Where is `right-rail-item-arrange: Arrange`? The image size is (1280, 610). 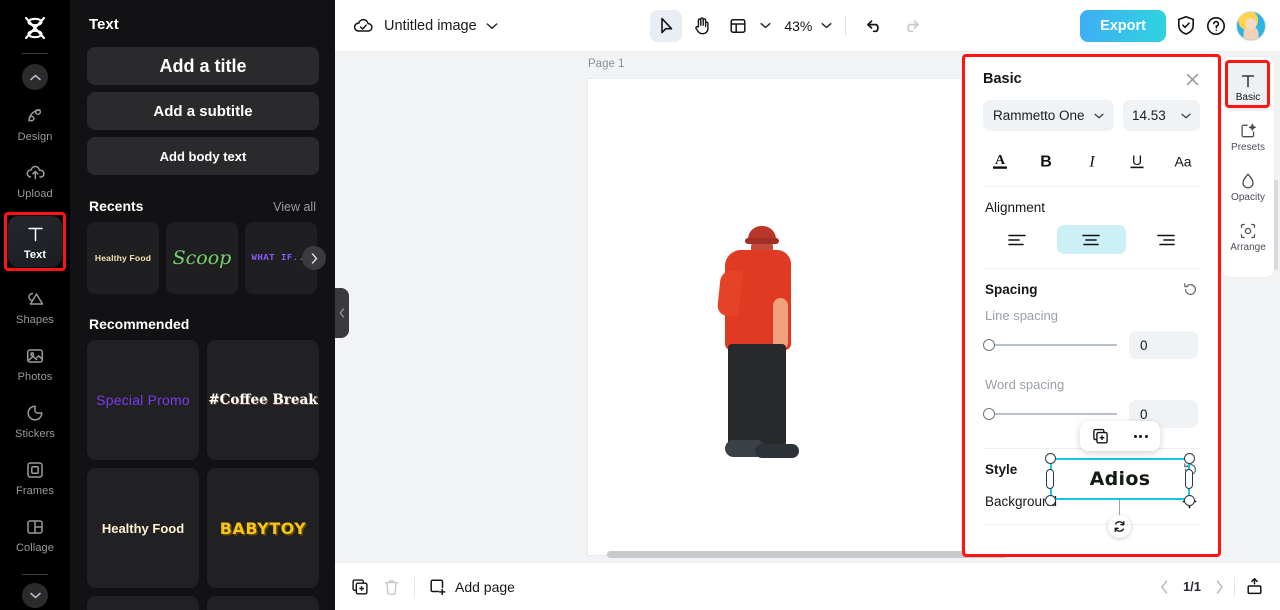 right-rail-item-arrange: Arrange is located at coordinates (1248, 237).